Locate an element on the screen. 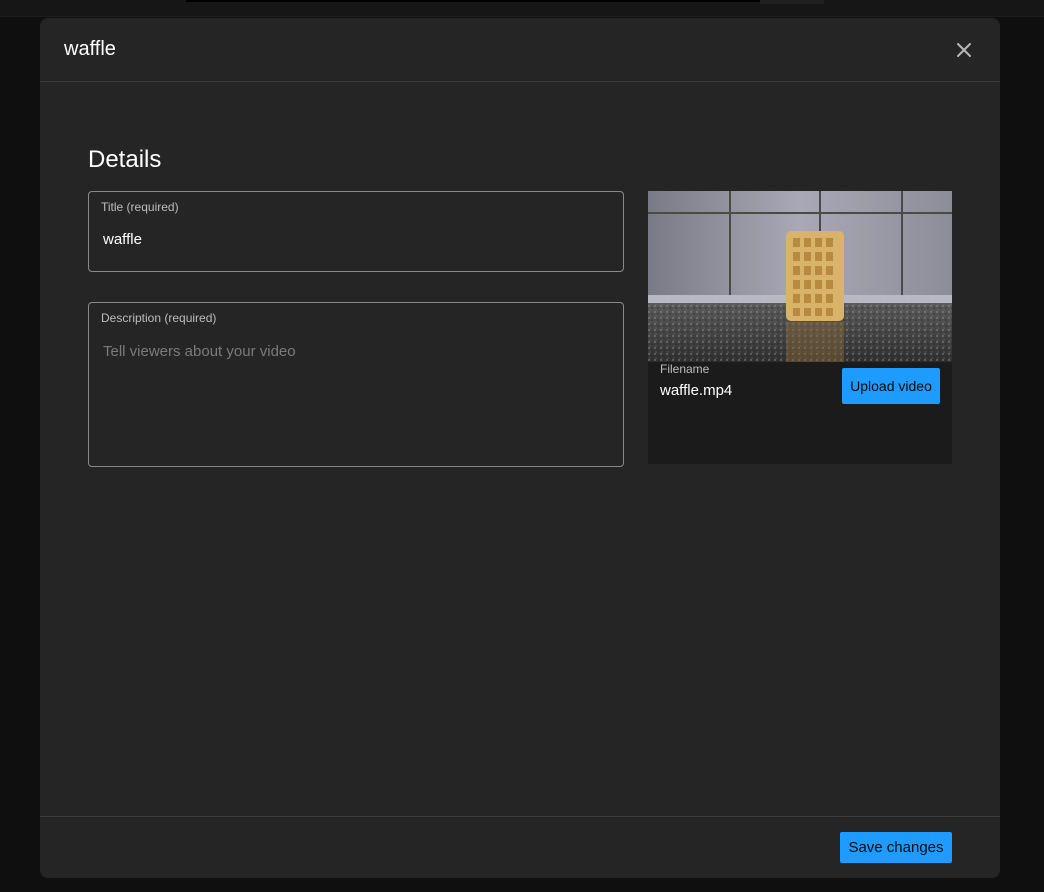  waffle-thumbnail-image is located at coordinates (800, 276).